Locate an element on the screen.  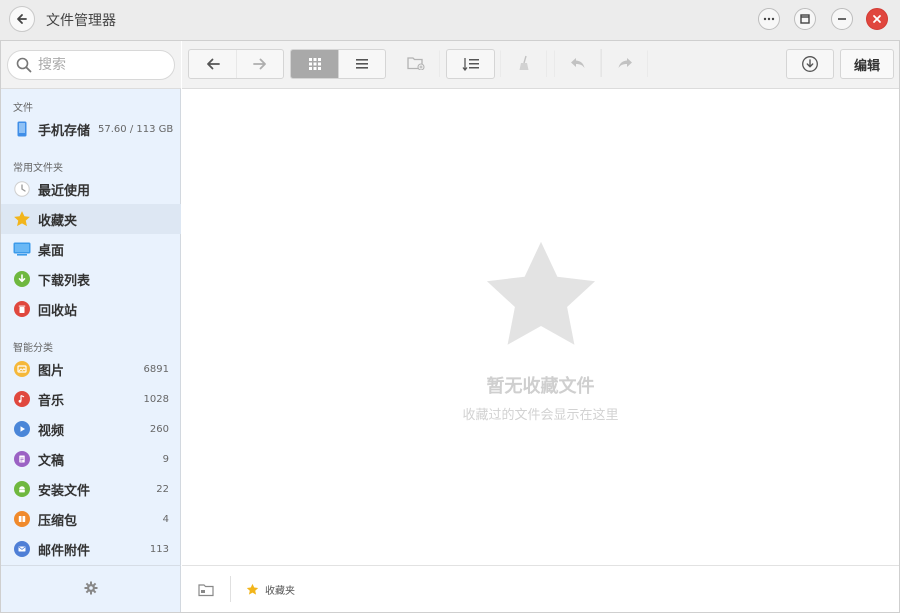
sidebar-item-label: 图片 is located at coordinates (51, 371).